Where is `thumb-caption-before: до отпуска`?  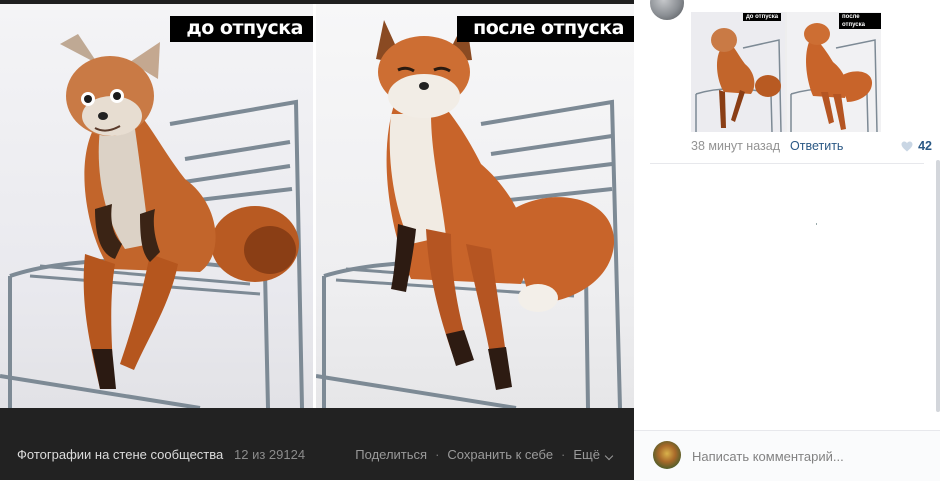
thumb-caption-before: до отпуска is located at coordinates (762, 17).